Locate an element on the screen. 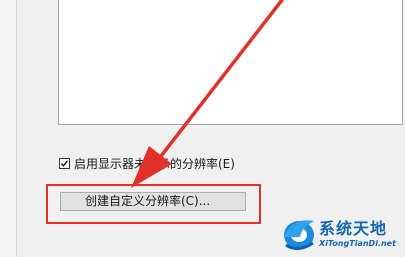  watermark-subtitle: XiTongTianDi.net is located at coordinates (357, 243).